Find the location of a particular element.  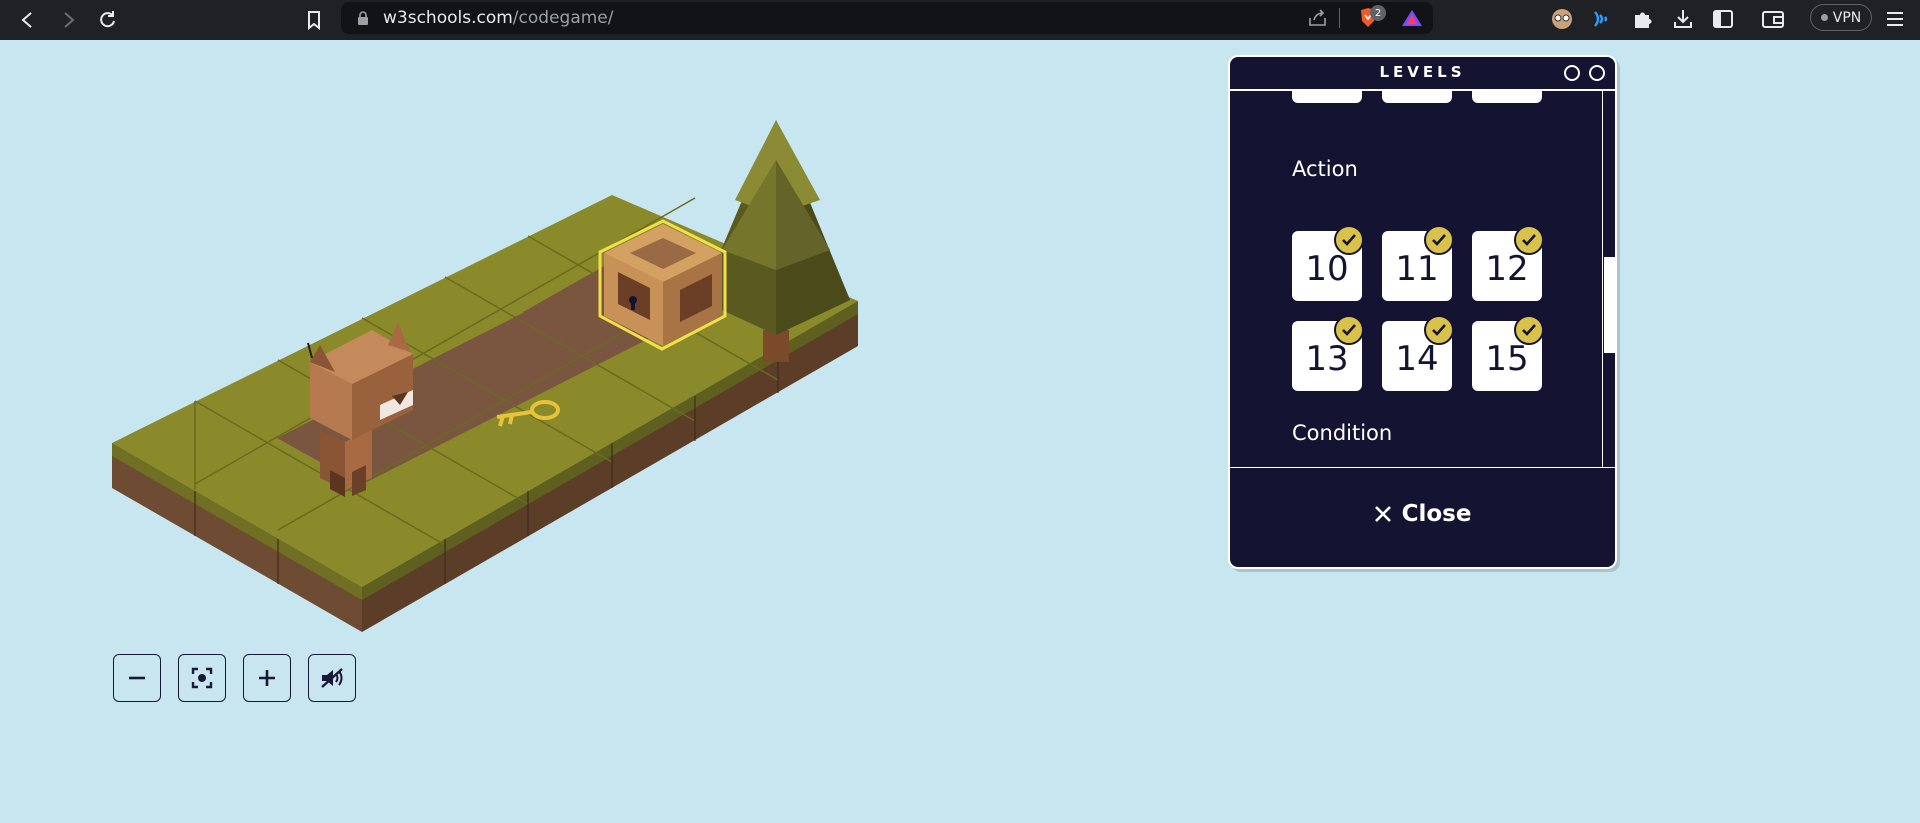

reload-button is located at coordinates (108, 20).